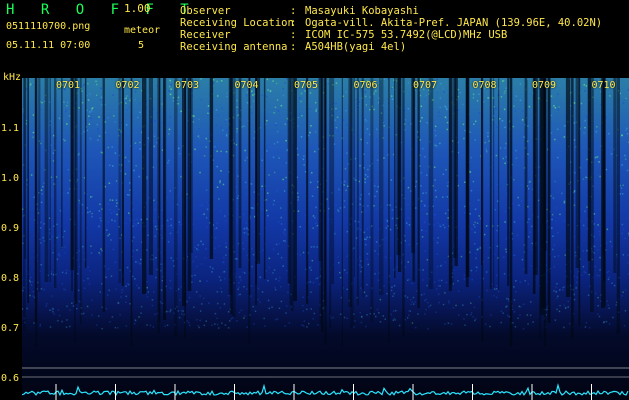  Describe the element at coordinates (246, 85) in the screenshot. I see `time-tick-label: 0704` at that location.